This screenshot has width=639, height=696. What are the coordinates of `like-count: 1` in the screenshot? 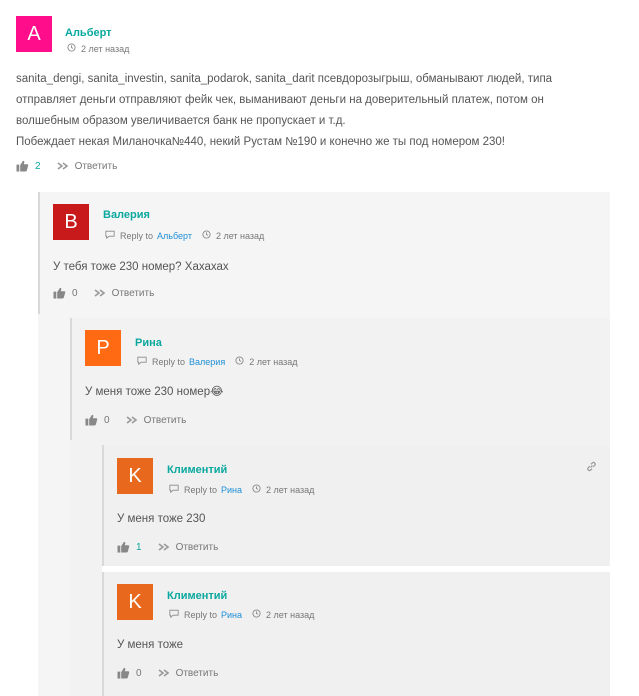 It's located at (139, 547).